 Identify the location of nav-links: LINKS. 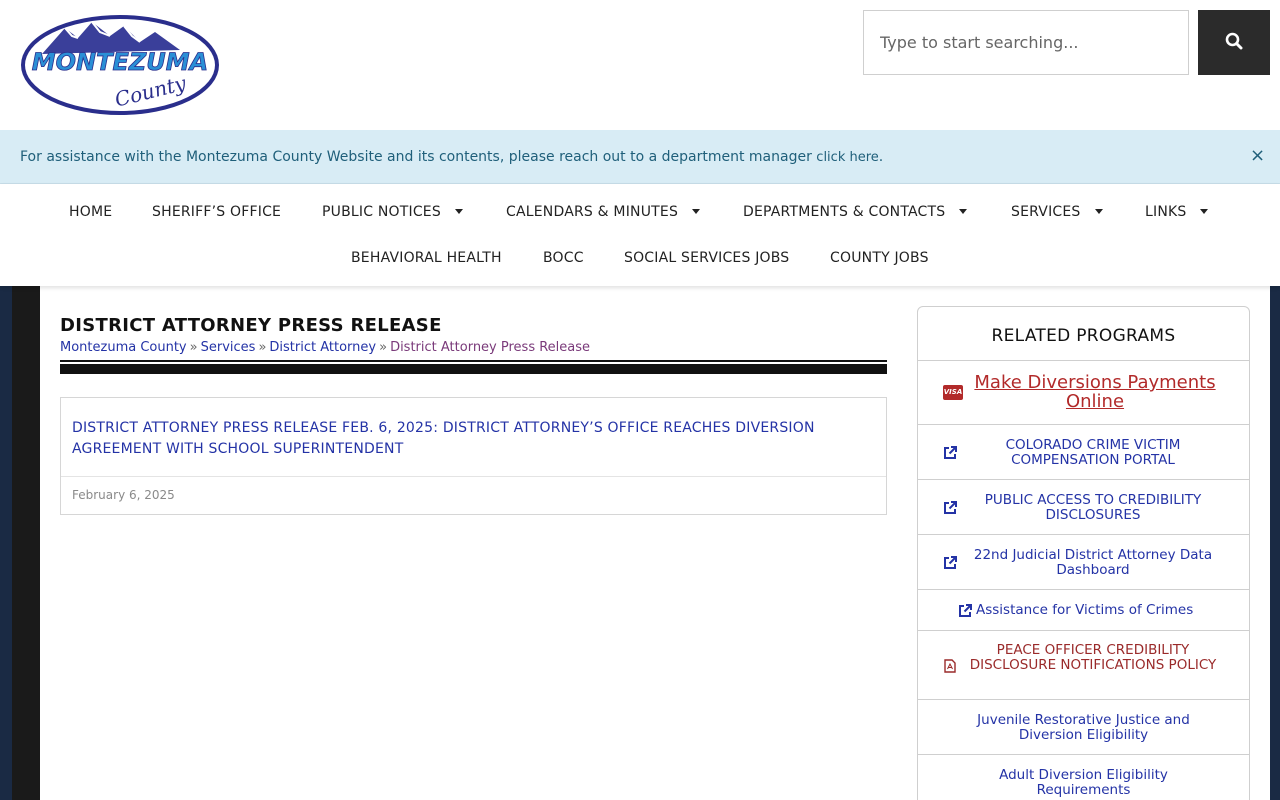
(1177, 212).